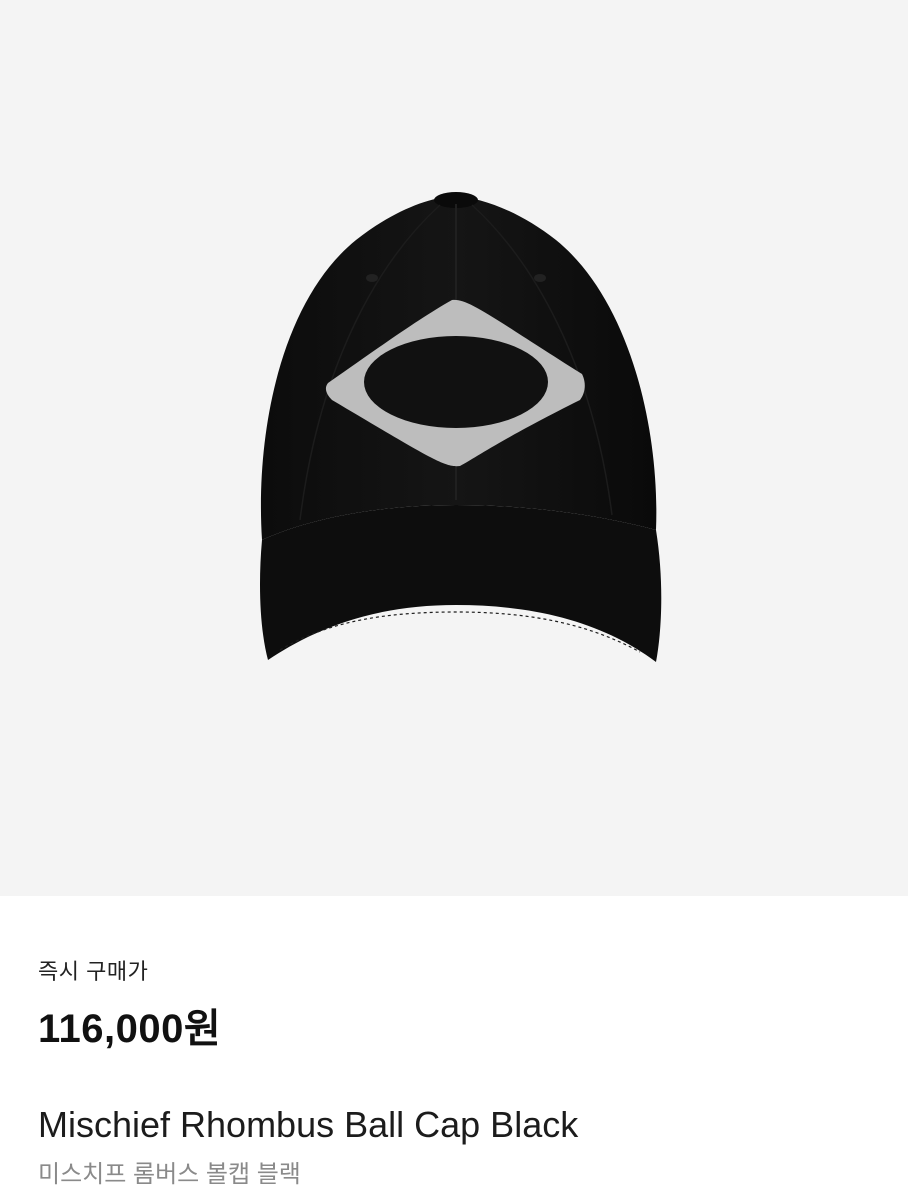  I want to click on rhombus-logo-center, so click(456, 382).